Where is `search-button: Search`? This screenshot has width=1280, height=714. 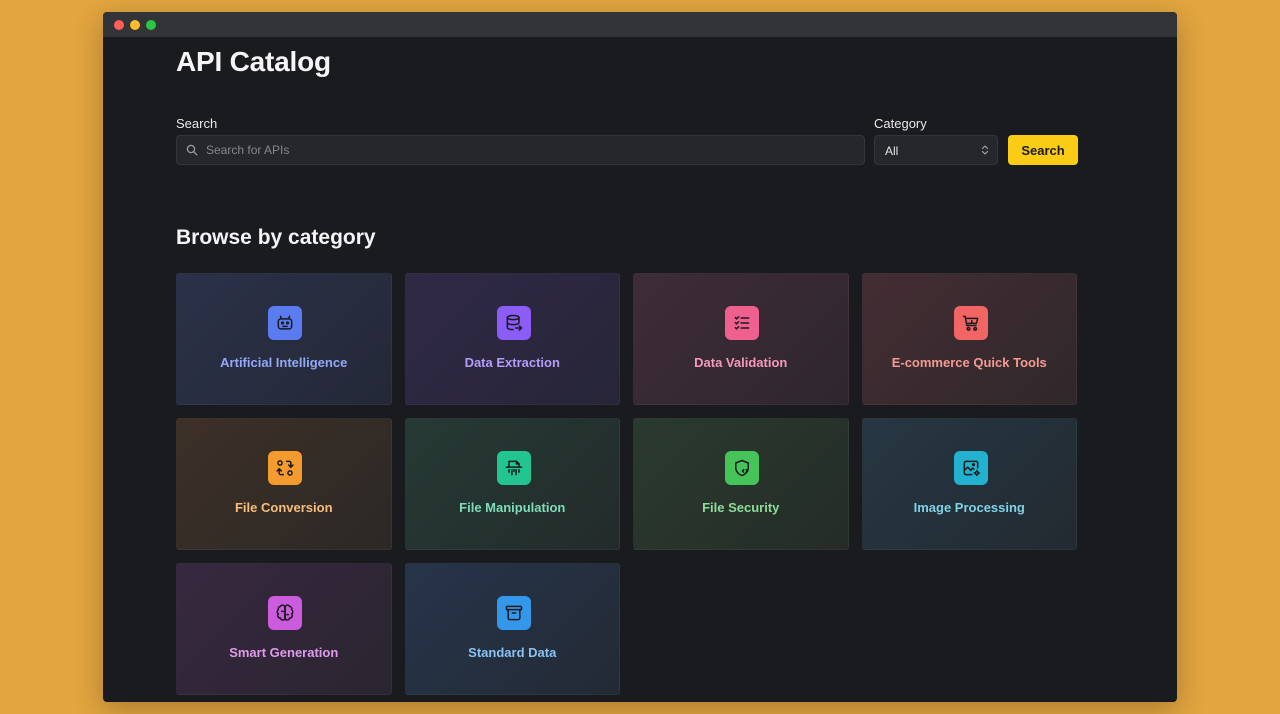 search-button: Search is located at coordinates (1043, 150).